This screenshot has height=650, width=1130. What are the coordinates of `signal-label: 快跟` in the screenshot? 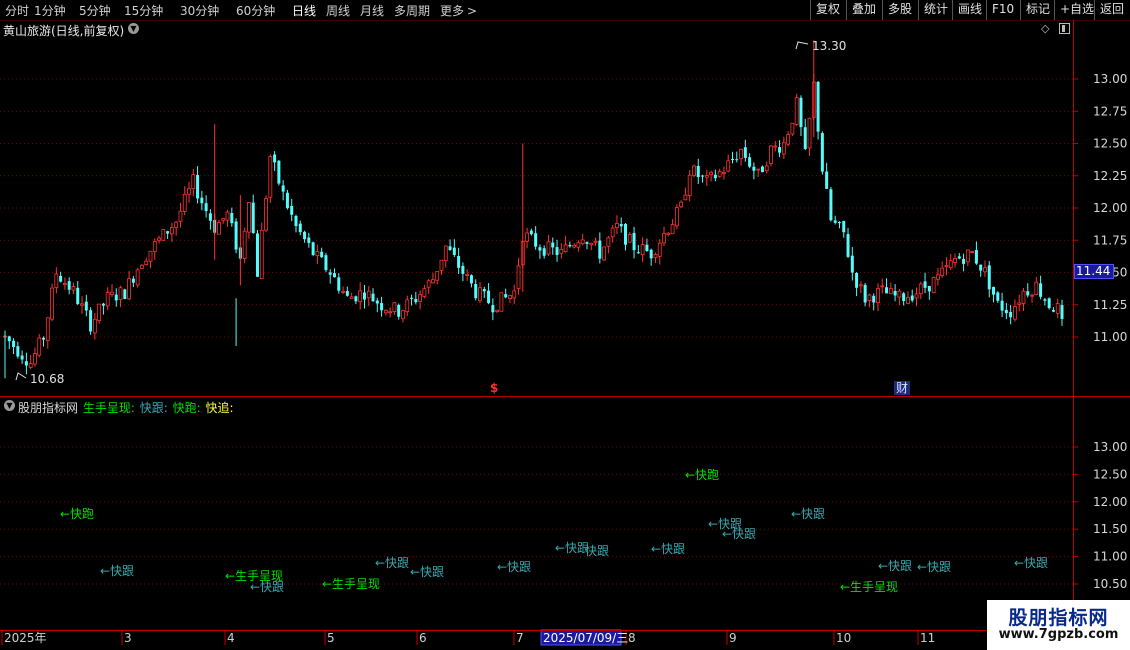 It's located at (597, 551).